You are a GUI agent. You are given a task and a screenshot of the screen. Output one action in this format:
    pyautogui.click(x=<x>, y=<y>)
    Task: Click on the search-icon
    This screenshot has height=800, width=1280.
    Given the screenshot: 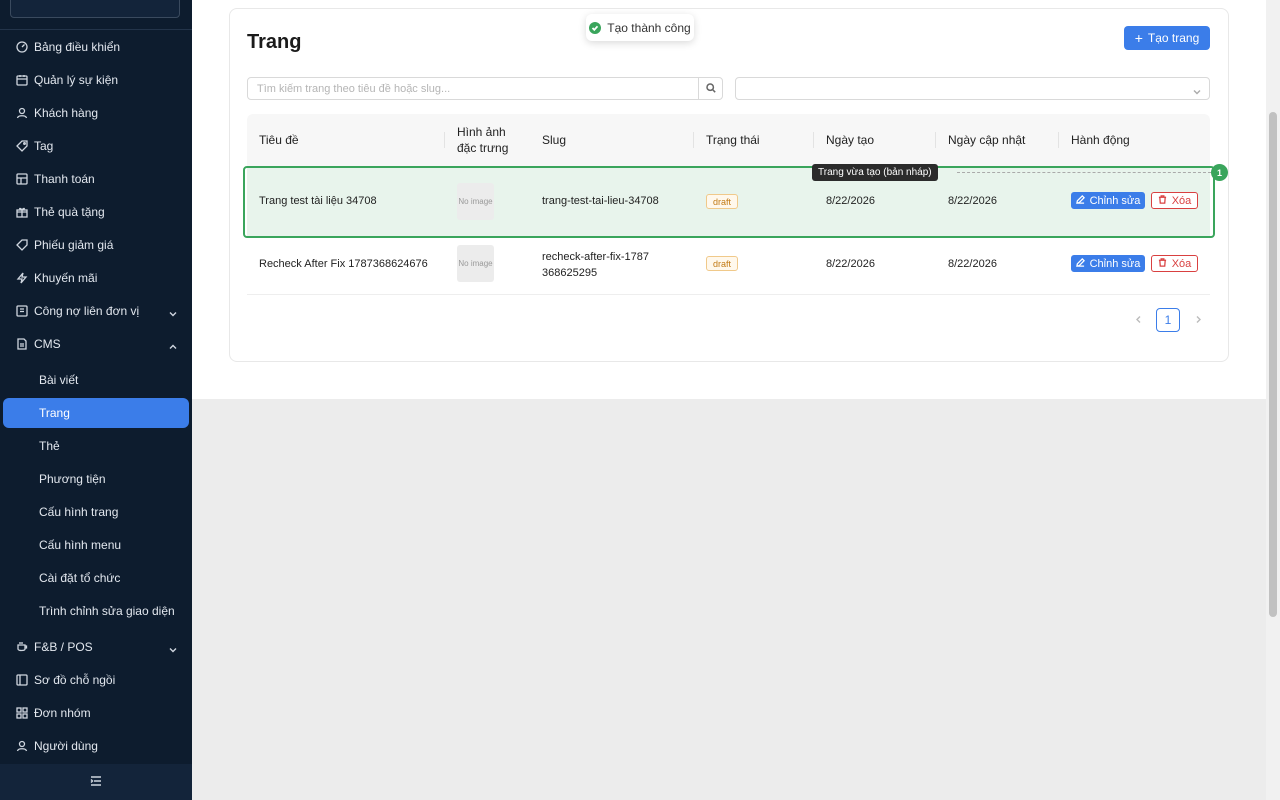 What is the action you would take?
    pyautogui.click(x=710, y=89)
    